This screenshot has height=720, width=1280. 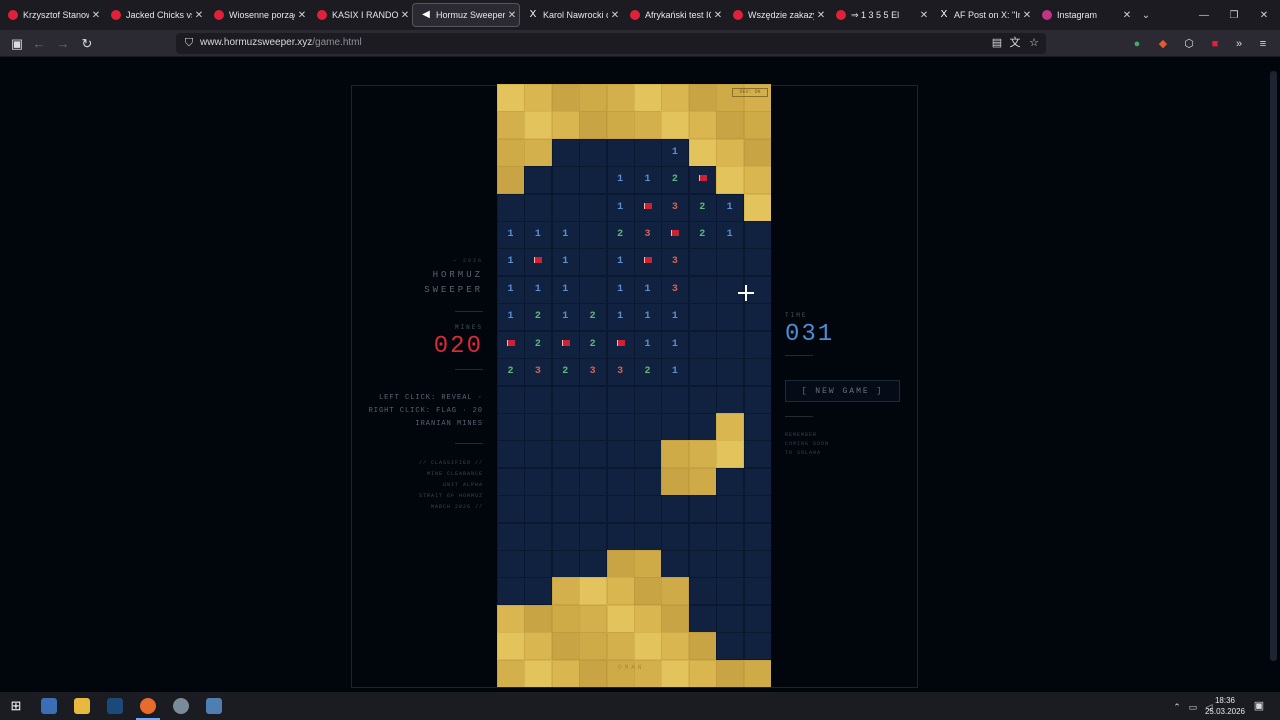 What do you see at coordinates (16, 706) in the screenshot?
I see `start-icon: ⊞` at bounding box center [16, 706].